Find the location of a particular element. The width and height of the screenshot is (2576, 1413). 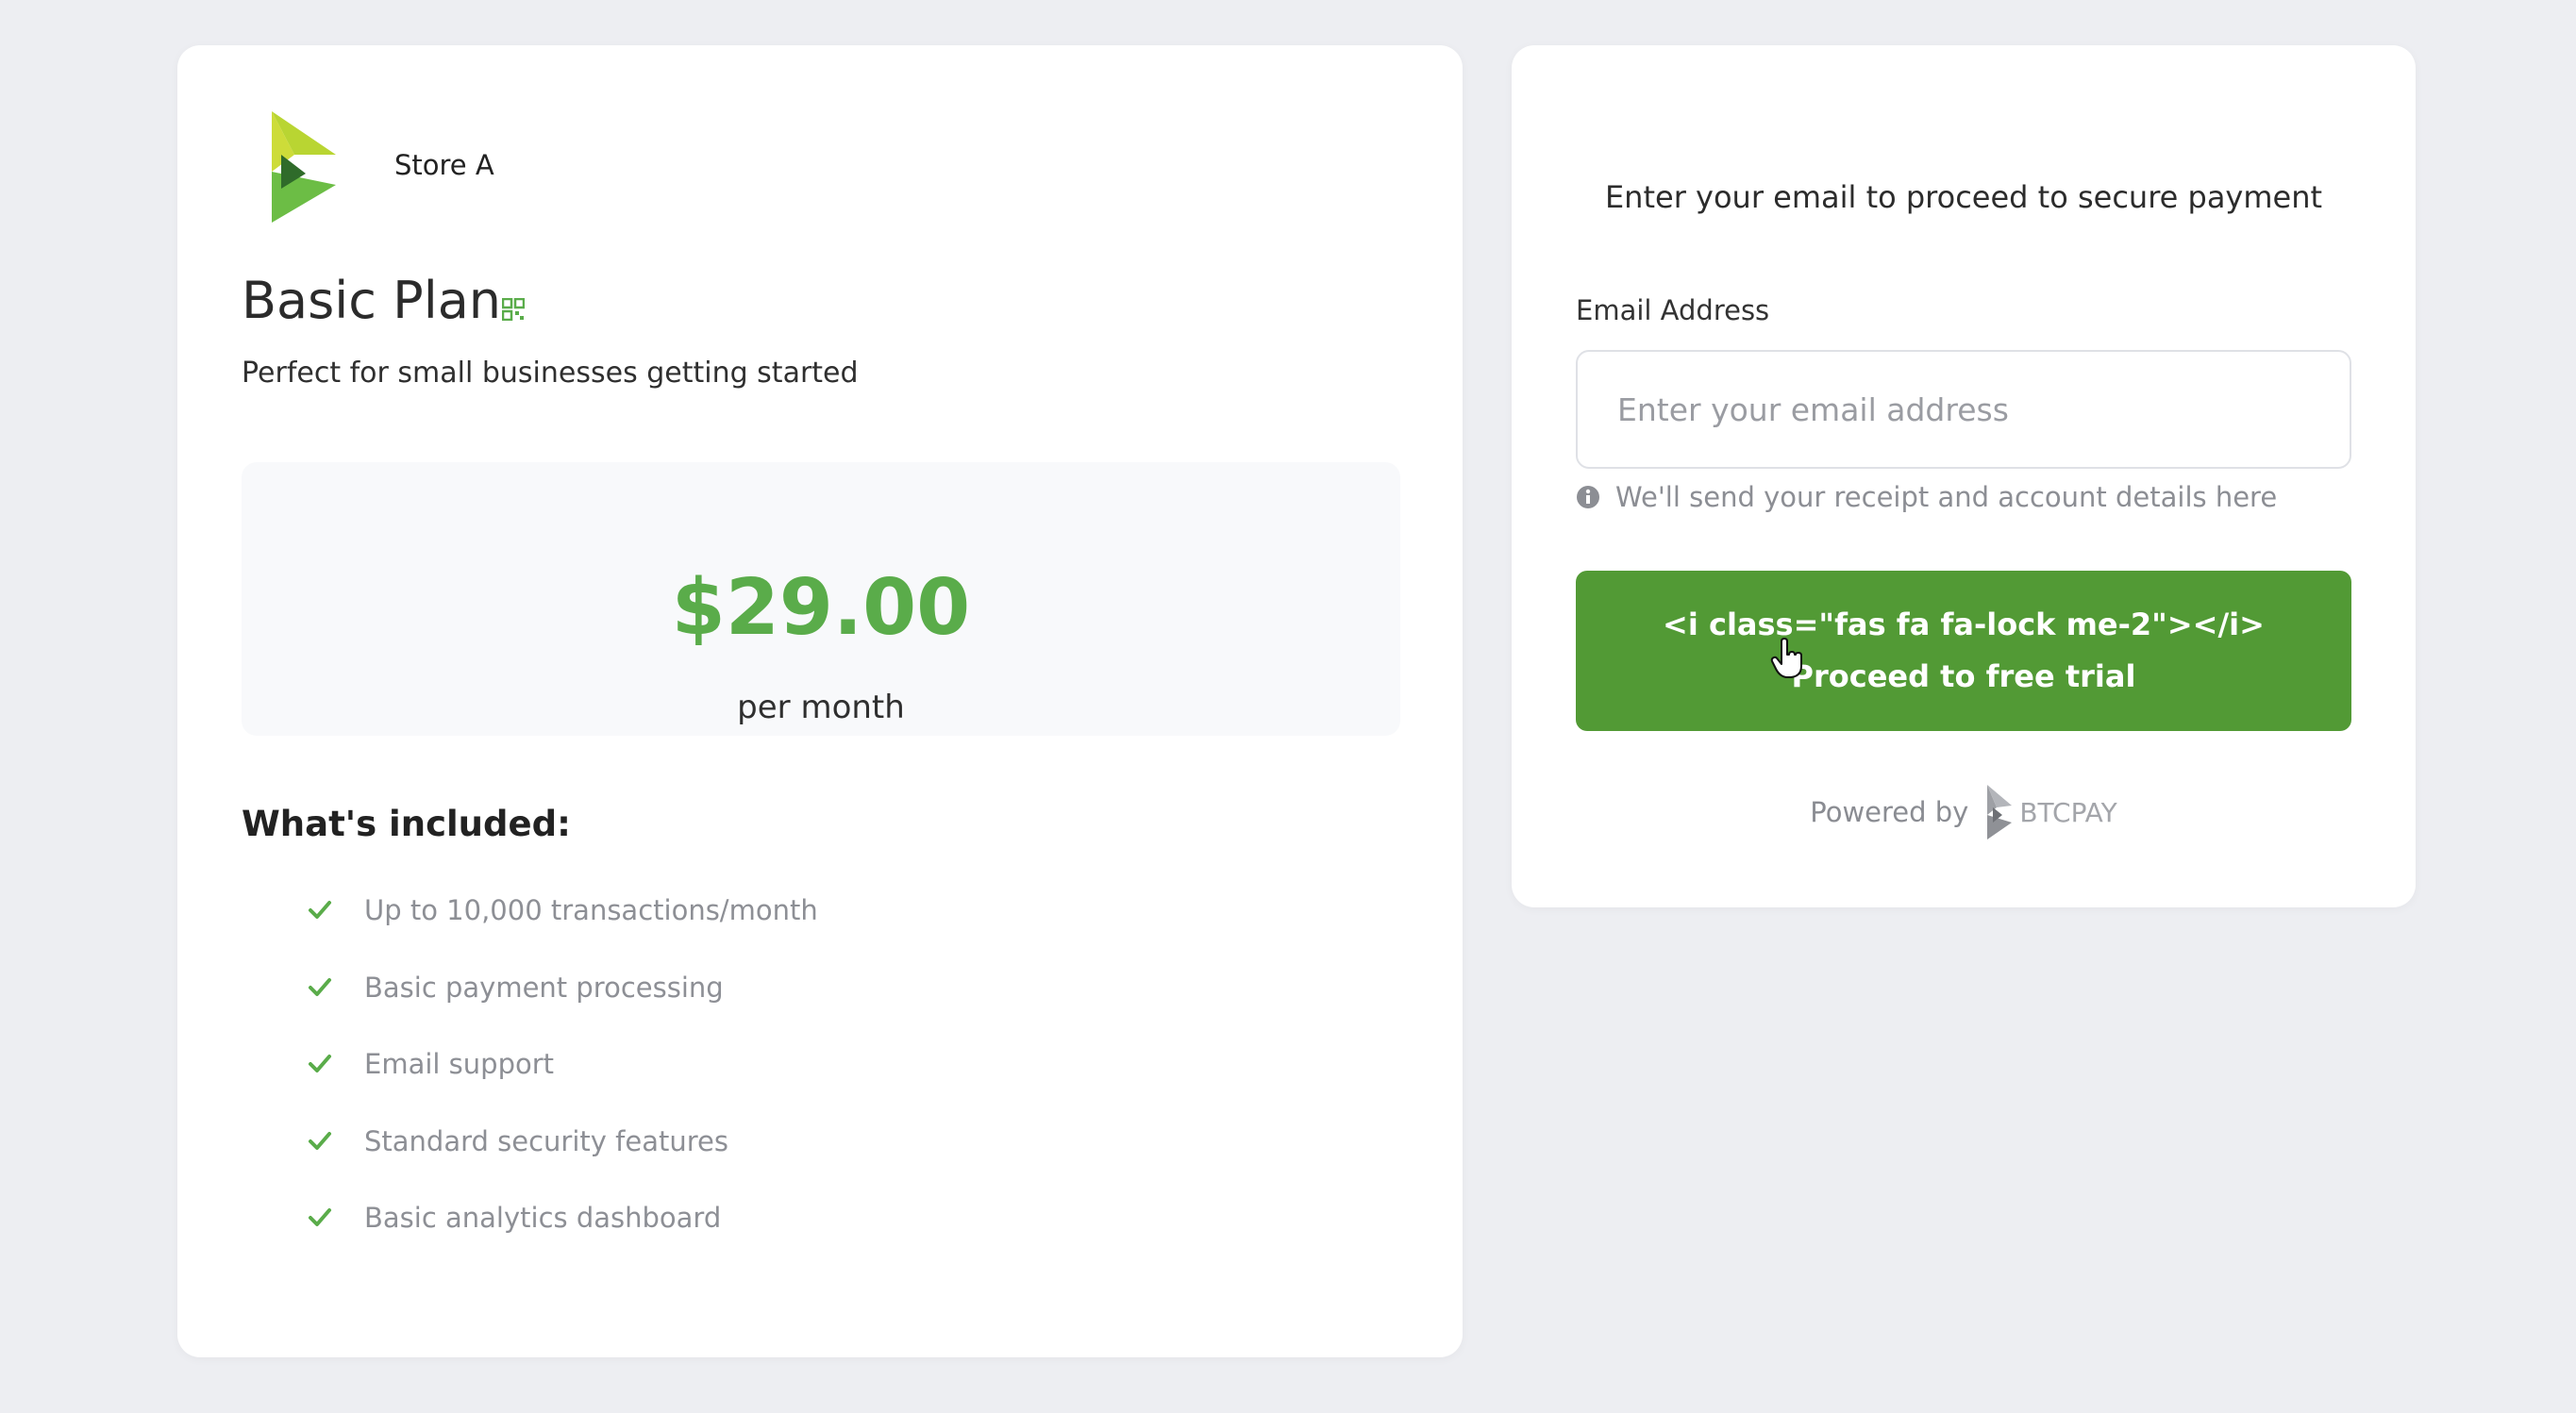

price-box: $29.00 per month is located at coordinates (821, 599).